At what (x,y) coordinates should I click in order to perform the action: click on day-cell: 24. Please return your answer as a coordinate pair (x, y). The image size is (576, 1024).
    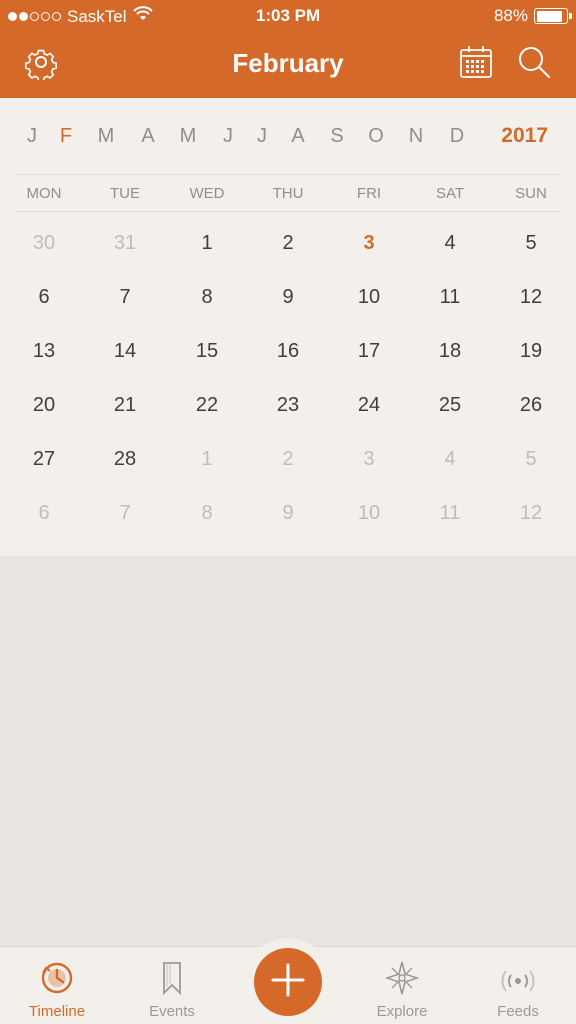
    Looking at the image, I should click on (369, 405).